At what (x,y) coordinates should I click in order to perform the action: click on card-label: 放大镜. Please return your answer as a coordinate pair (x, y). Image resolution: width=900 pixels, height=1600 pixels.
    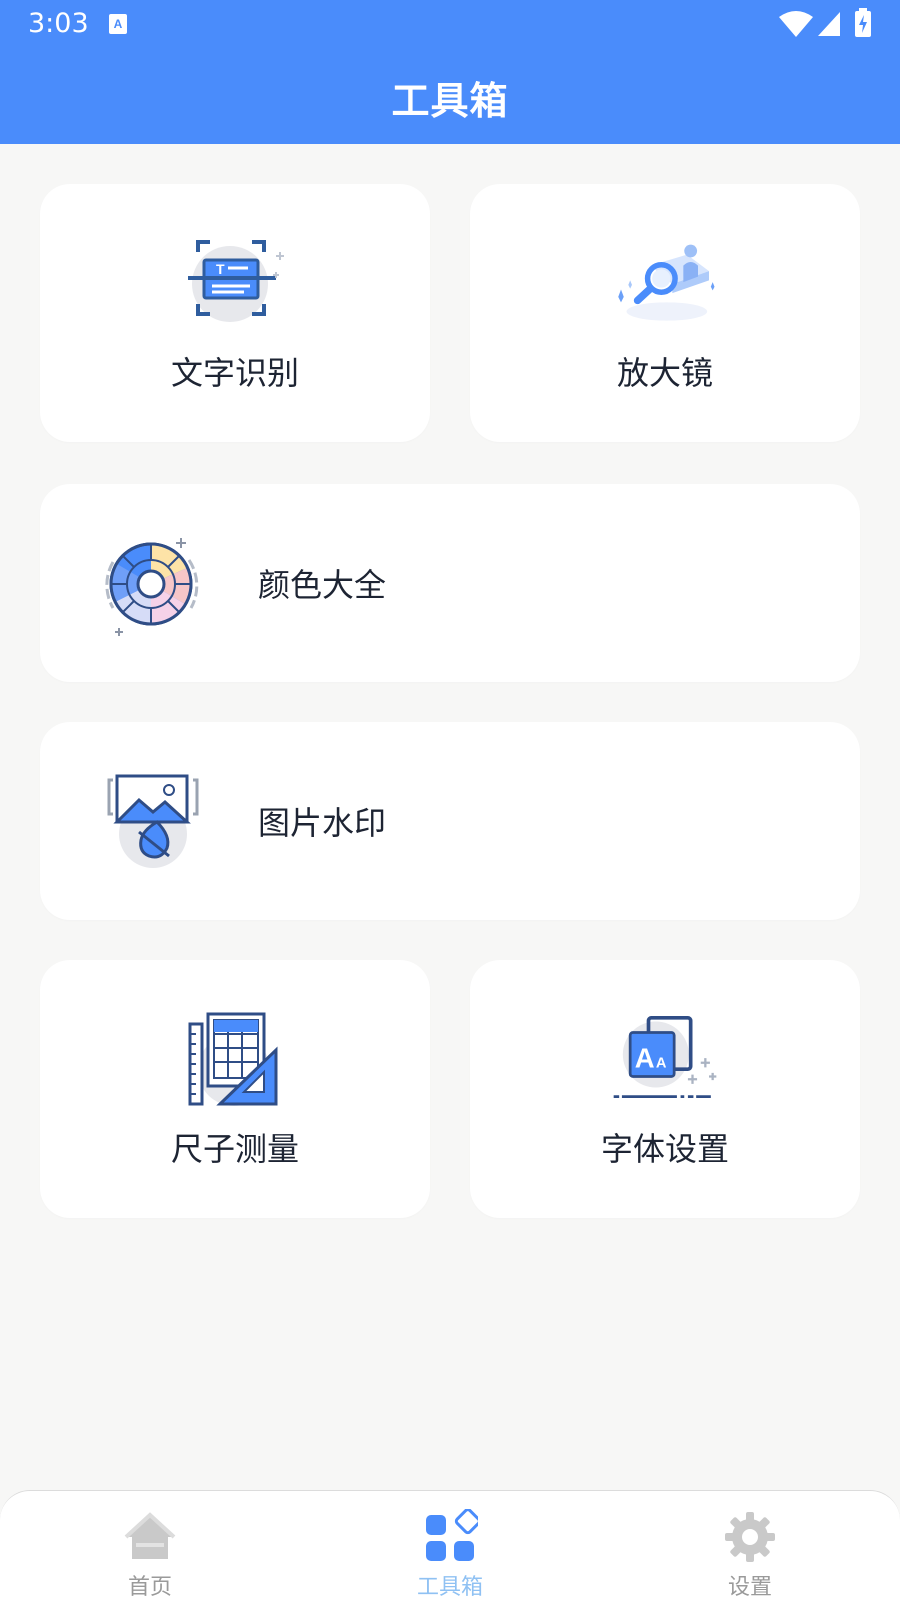
    Looking at the image, I should click on (664, 373).